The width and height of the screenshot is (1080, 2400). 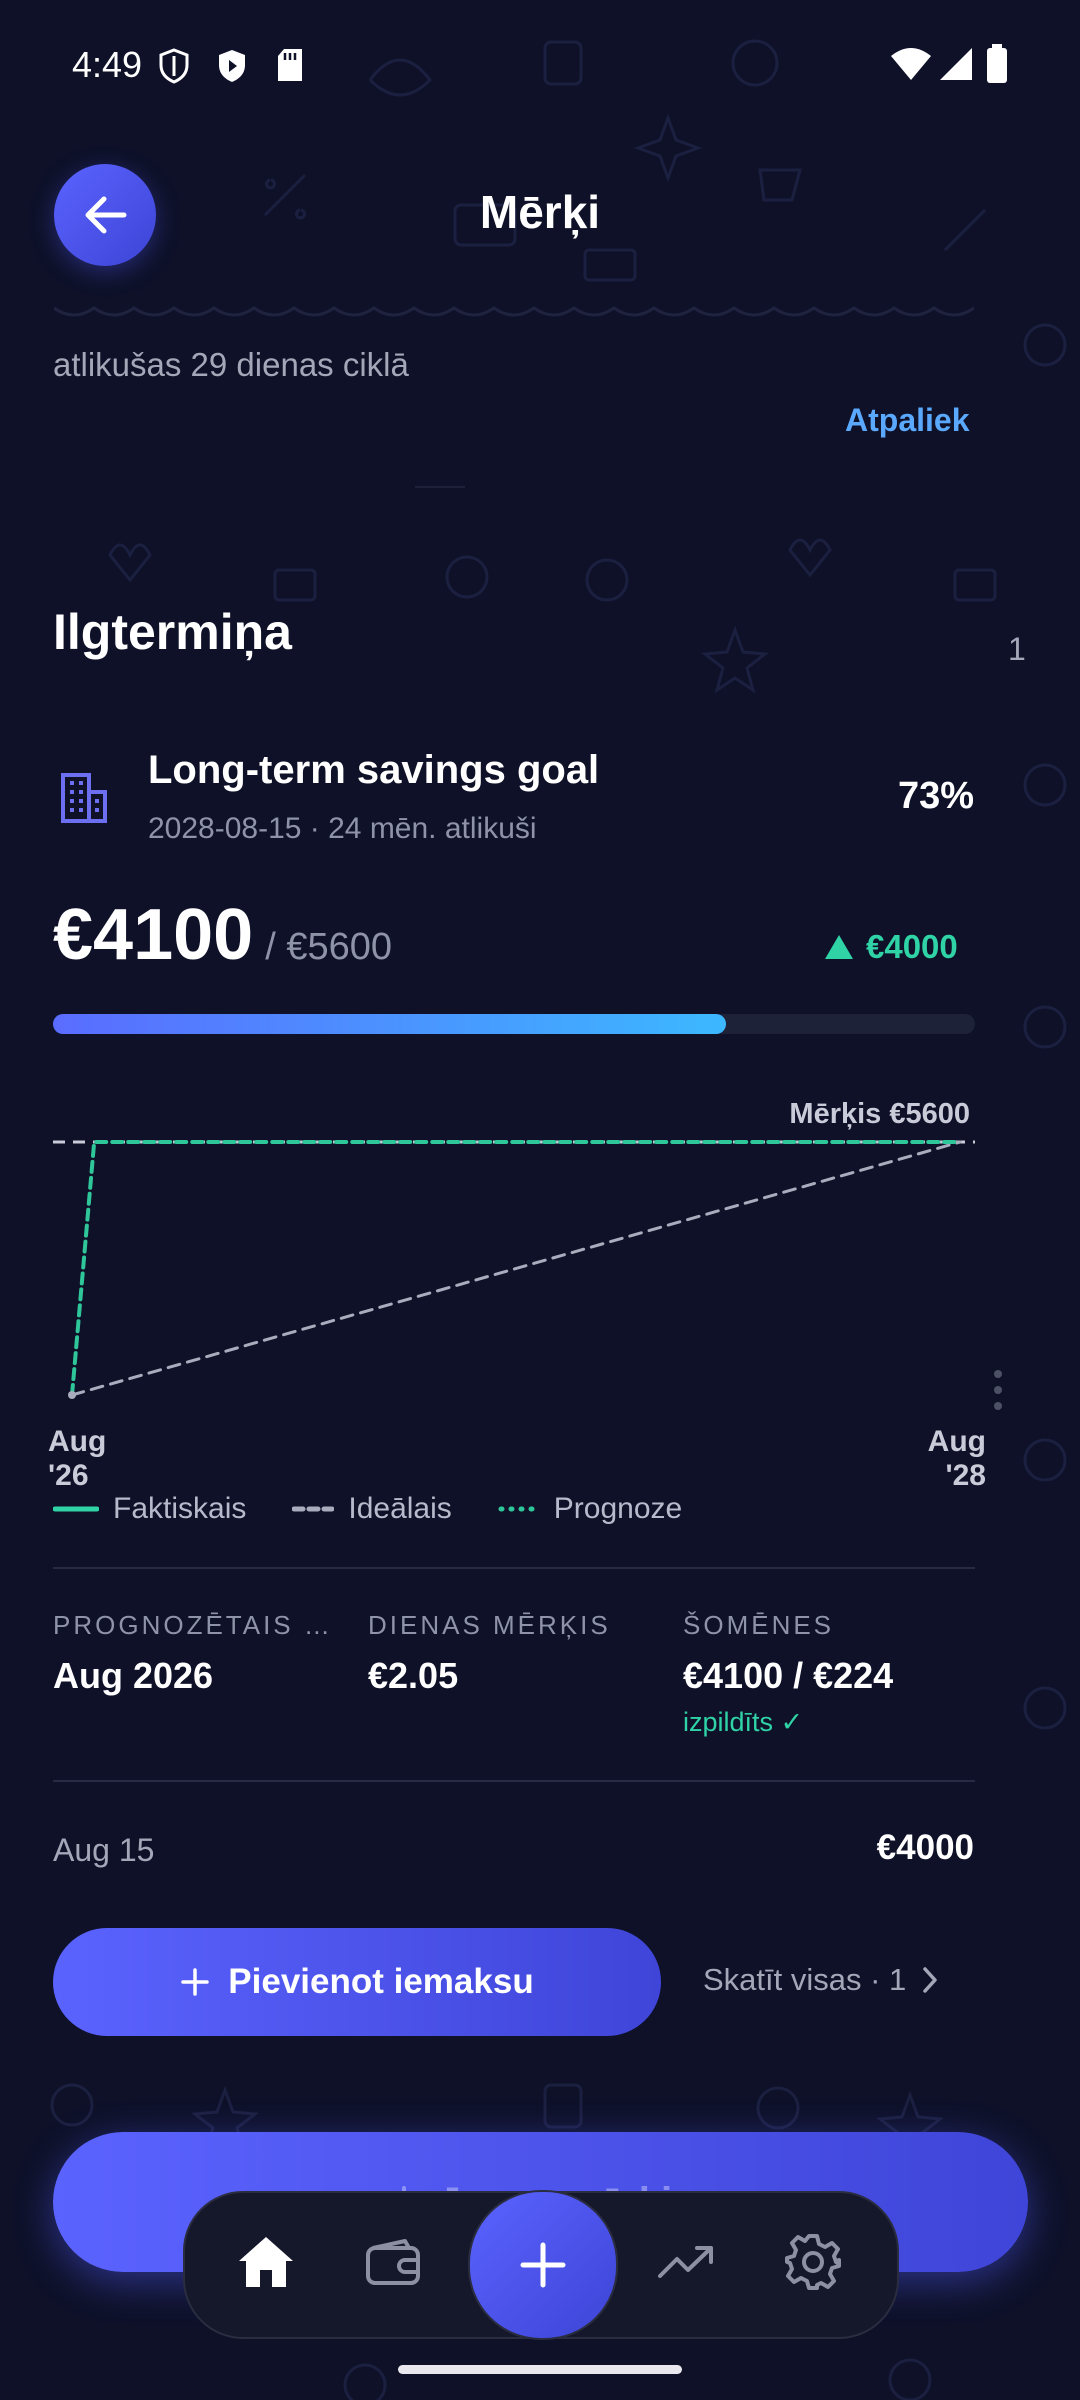 What do you see at coordinates (519, 1509) in the screenshot?
I see `legend-forecast-swatch` at bounding box center [519, 1509].